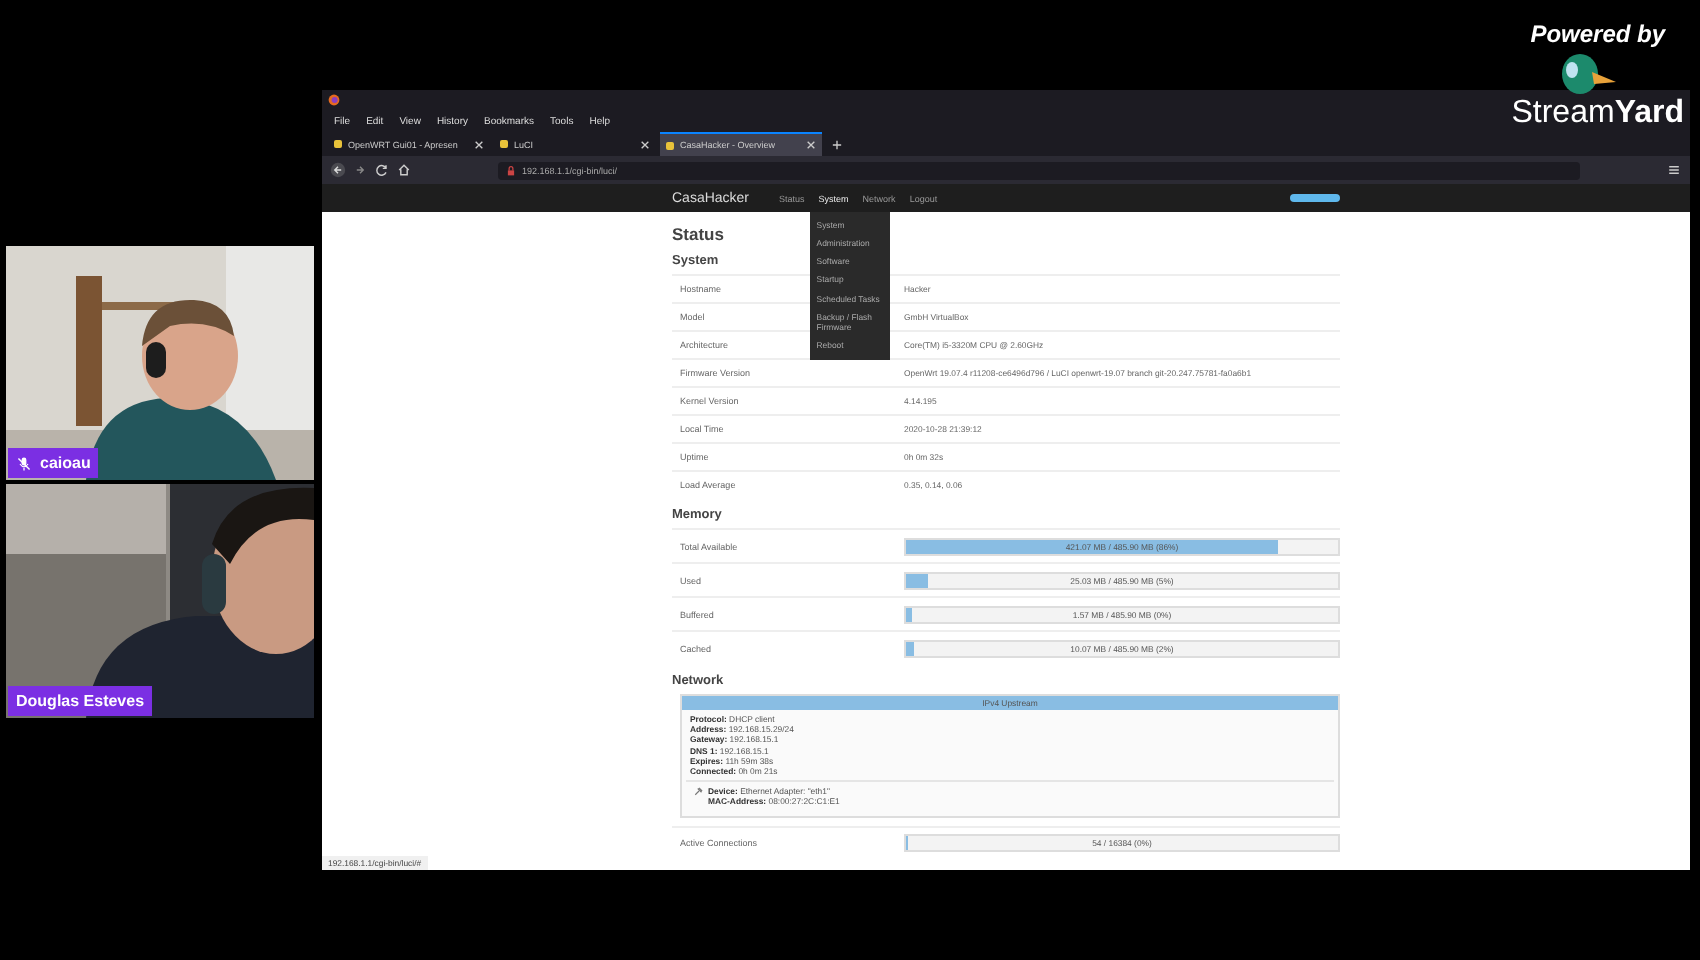 The width and height of the screenshot is (1700, 960). Describe the element at coordinates (334, 100) in the screenshot. I see `firefox-logo-icon` at that location.